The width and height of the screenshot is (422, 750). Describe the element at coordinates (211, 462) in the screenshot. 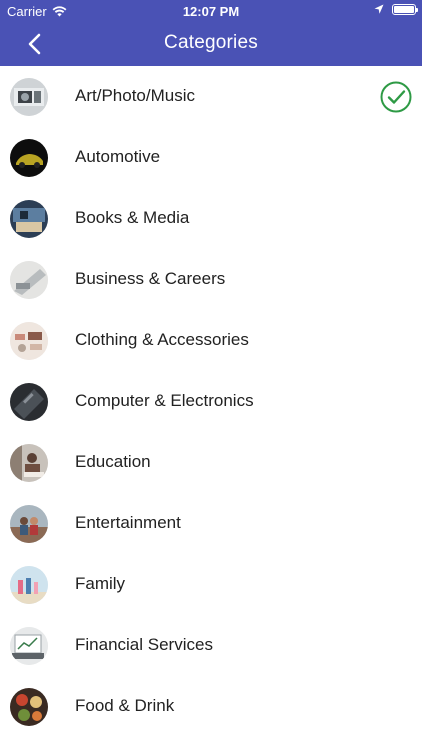

I see `category-row-education: Education` at that location.